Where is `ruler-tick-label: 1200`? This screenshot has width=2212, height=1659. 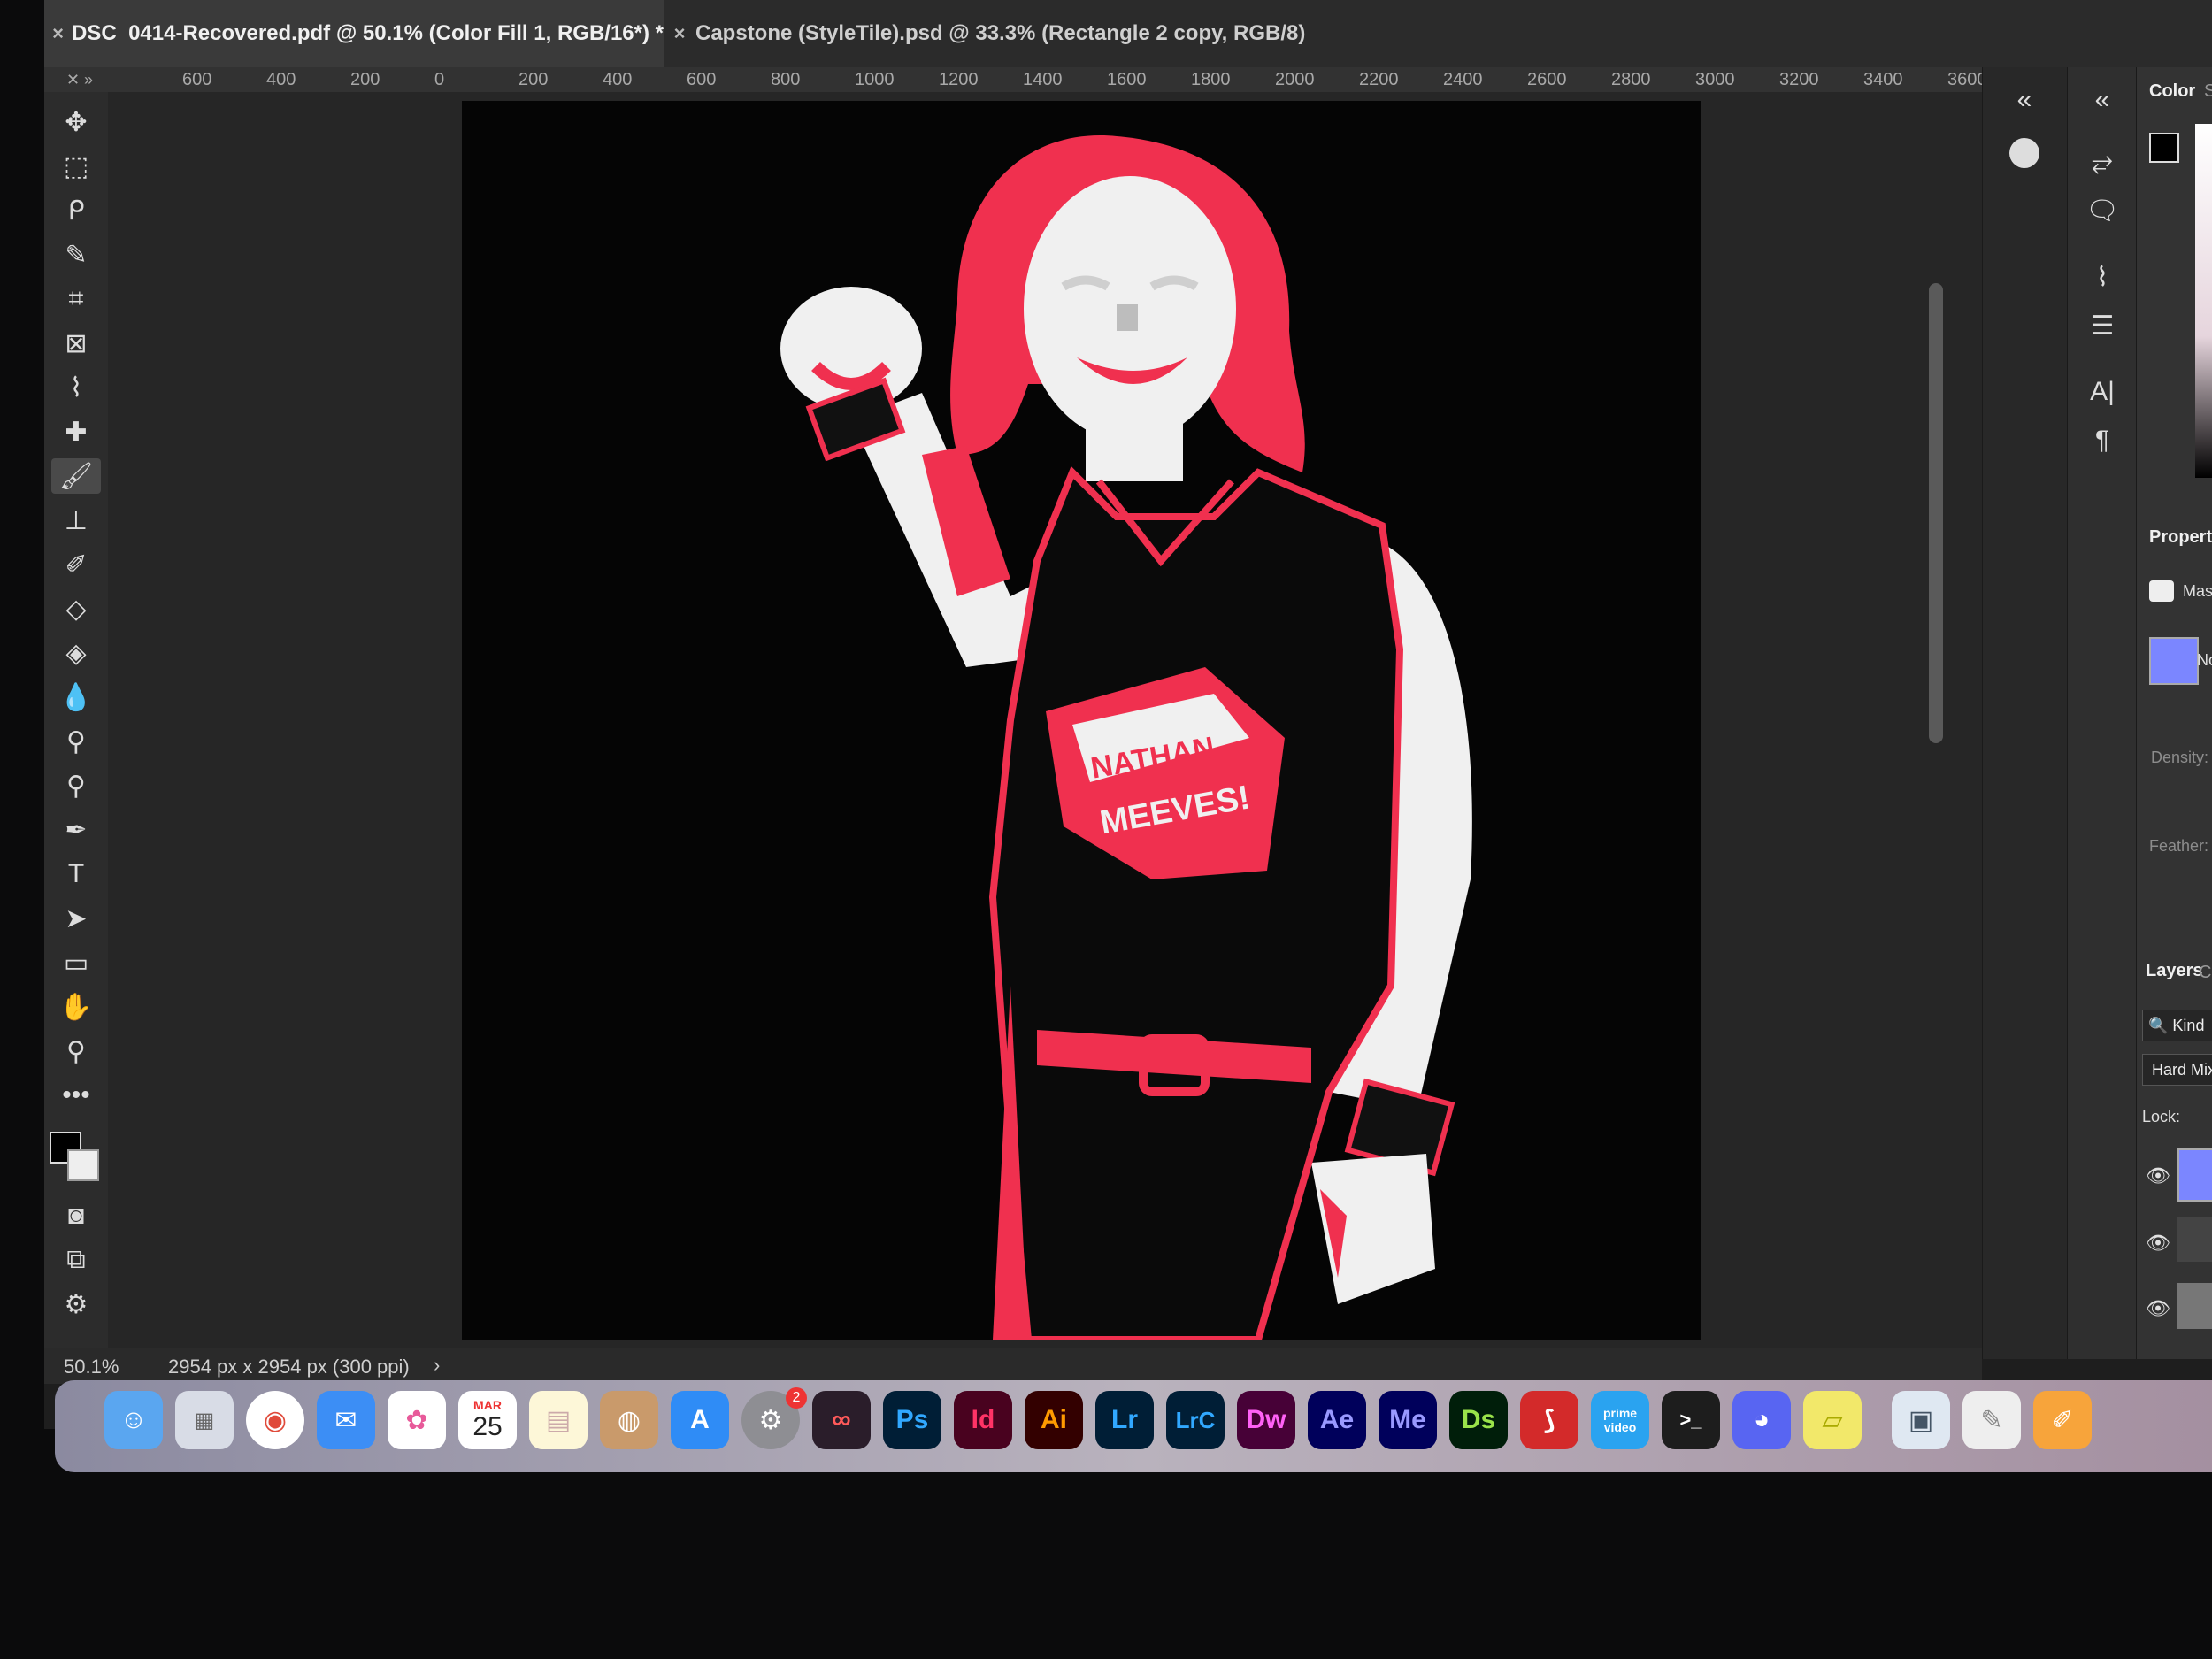 ruler-tick-label: 1200 is located at coordinates (959, 79).